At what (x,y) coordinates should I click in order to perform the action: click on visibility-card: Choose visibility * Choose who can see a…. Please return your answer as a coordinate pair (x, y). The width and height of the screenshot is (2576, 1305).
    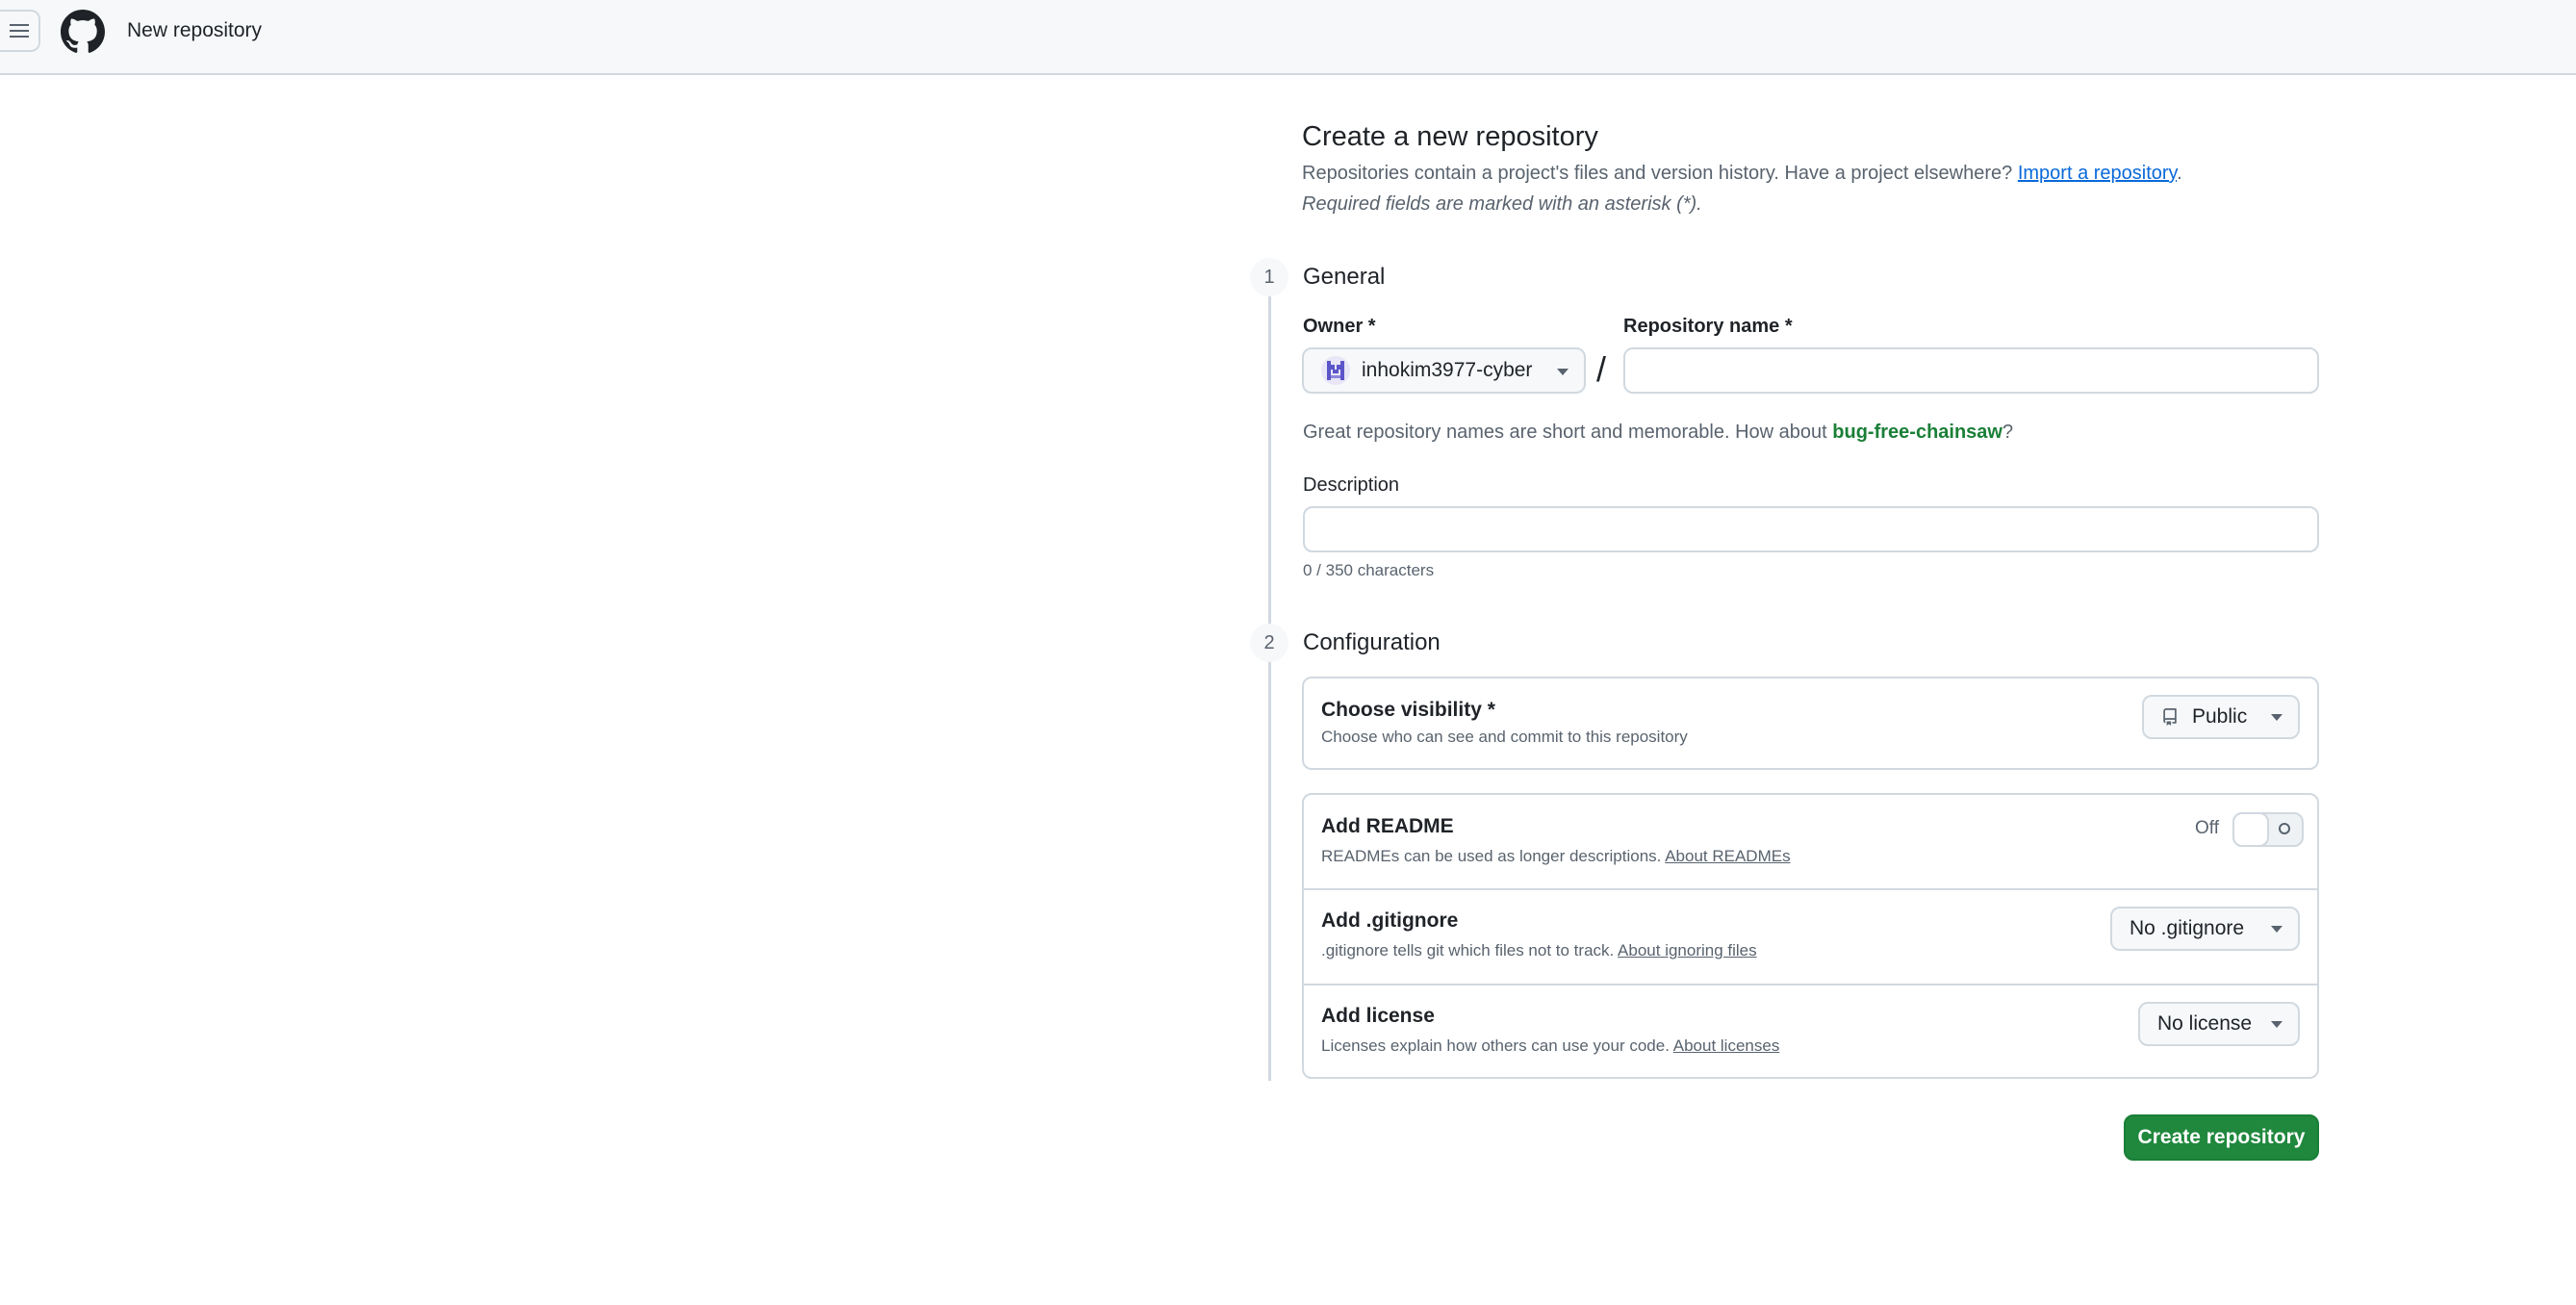
    Looking at the image, I should click on (1810, 723).